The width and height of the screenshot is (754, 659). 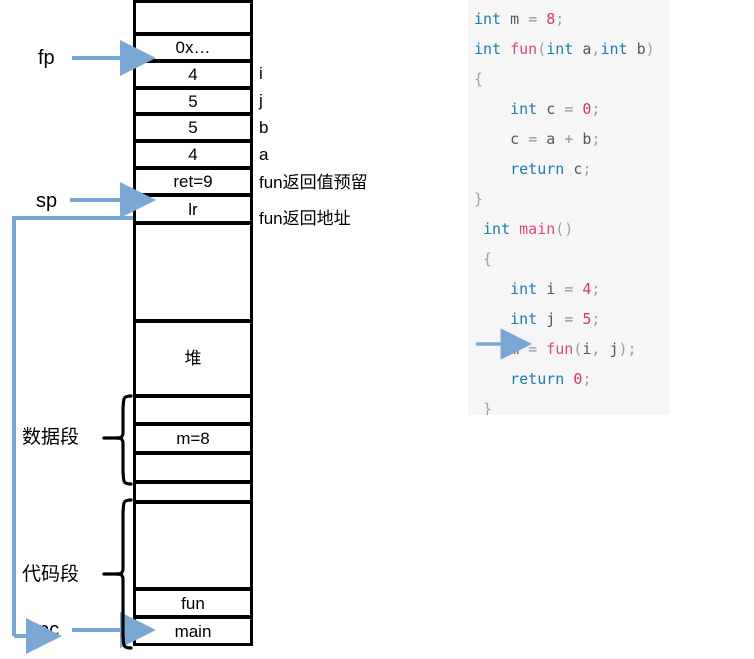 I want to click on data-segment-bracket, so click(x=117, y=440).